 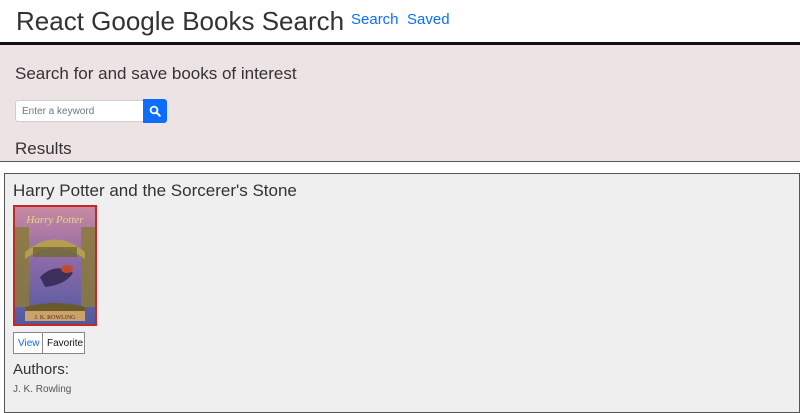 What do you see at coordinates (42, 389) in the screenshot?
I see `author-name: J. K. Rowling` at bounding box center [42, 389].